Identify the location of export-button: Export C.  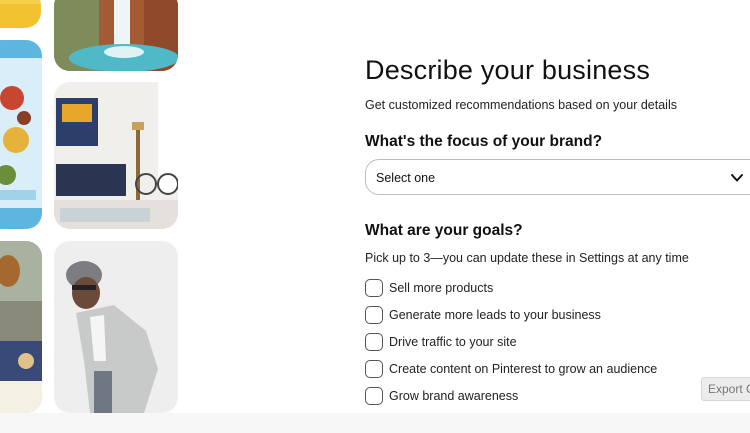
(725, 389).